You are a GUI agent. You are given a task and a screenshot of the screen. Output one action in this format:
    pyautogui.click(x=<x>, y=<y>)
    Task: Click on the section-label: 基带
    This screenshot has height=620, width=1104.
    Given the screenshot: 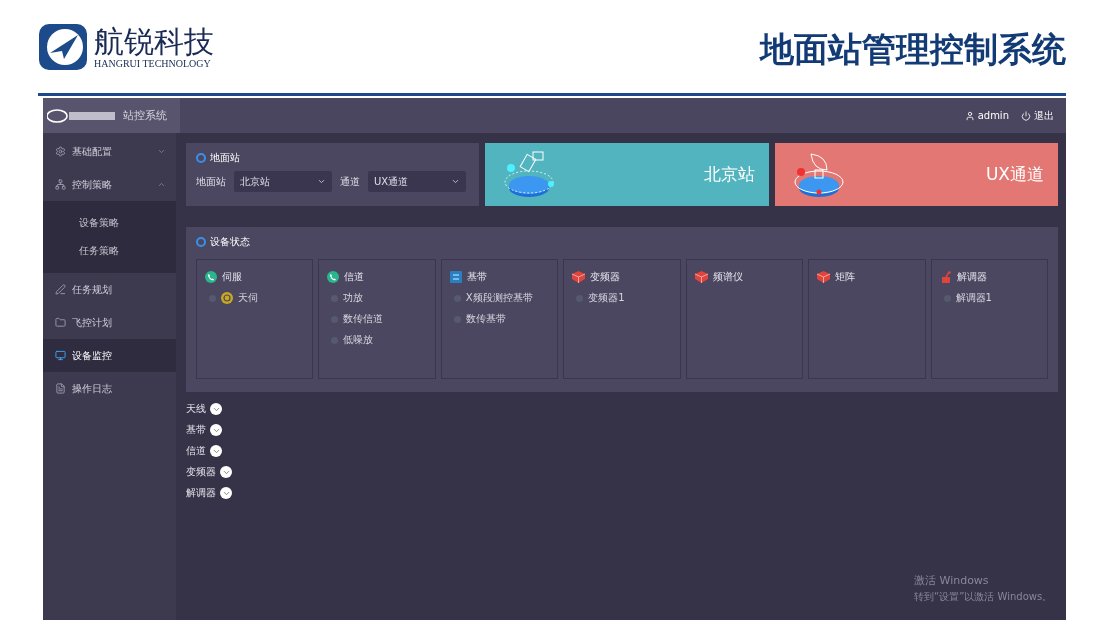 What is the action you would take?
    pyautogui.click(x=196, y=430)
    